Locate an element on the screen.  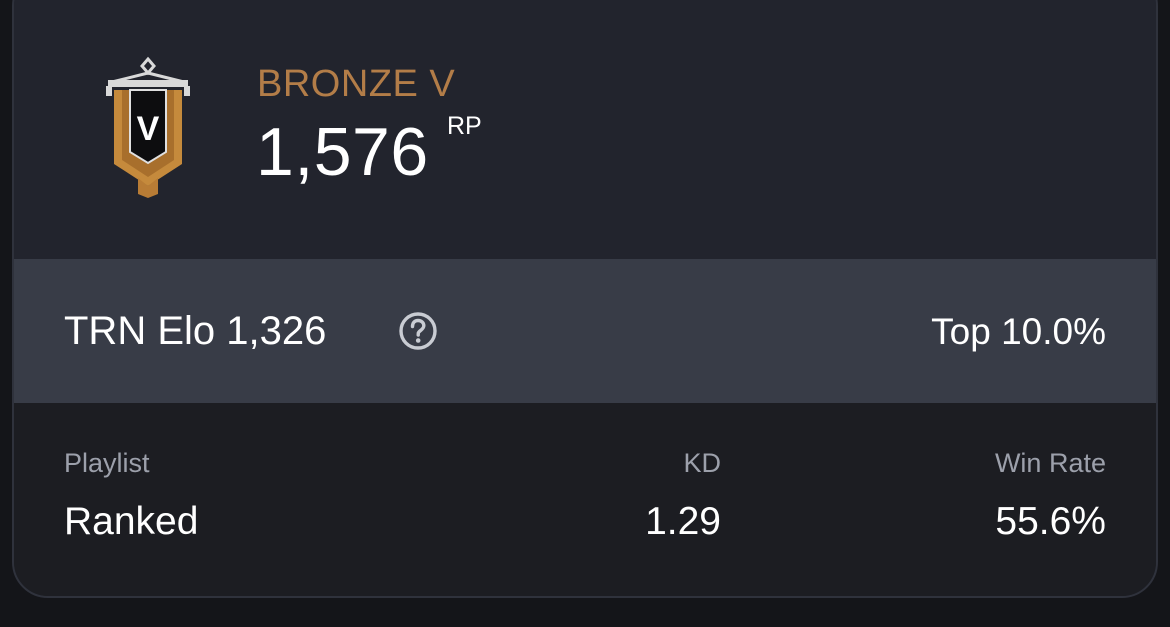
stat-value-kd: 1.29 is located at coordinates (683, 521).